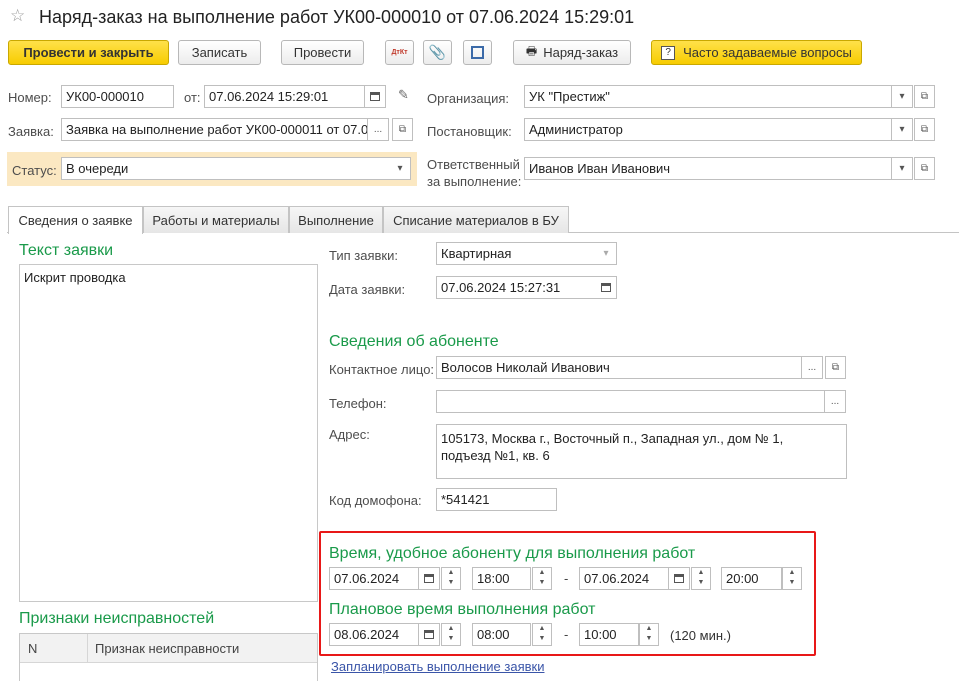 The image size is (959, 681). I want to click on structure-button, so click(477, 52).